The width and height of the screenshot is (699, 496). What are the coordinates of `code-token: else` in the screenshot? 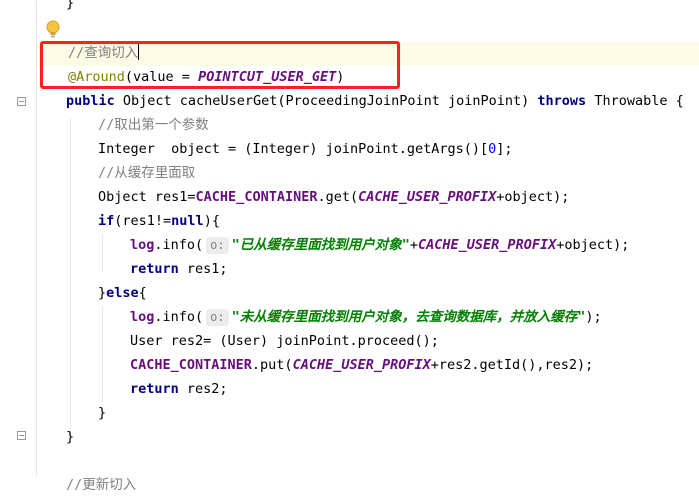 It's located at (122, 293).